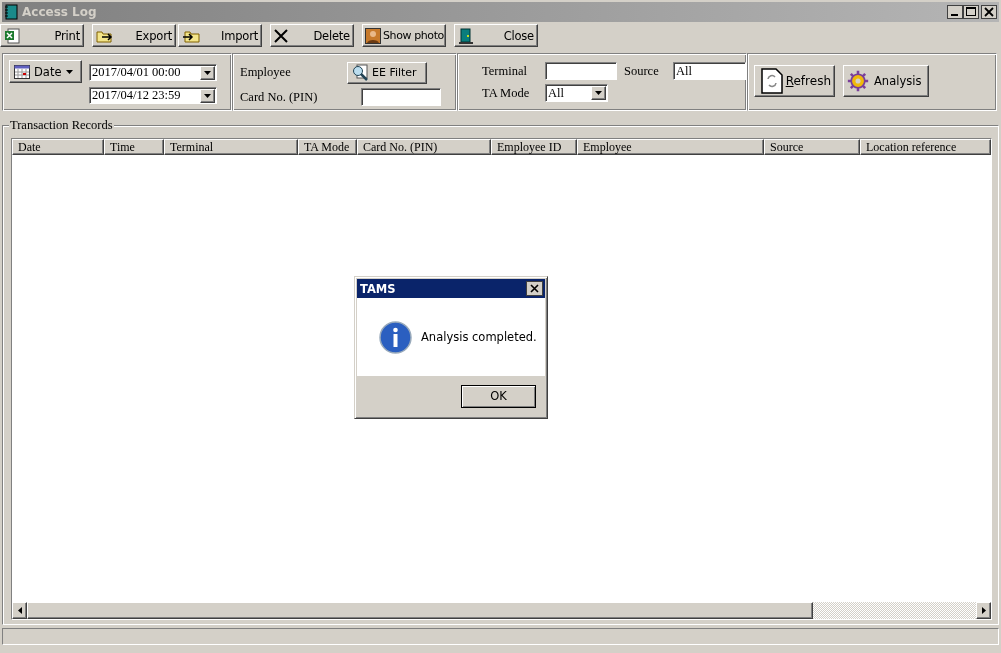  I want to click on card-input-field, so click(401, 97).